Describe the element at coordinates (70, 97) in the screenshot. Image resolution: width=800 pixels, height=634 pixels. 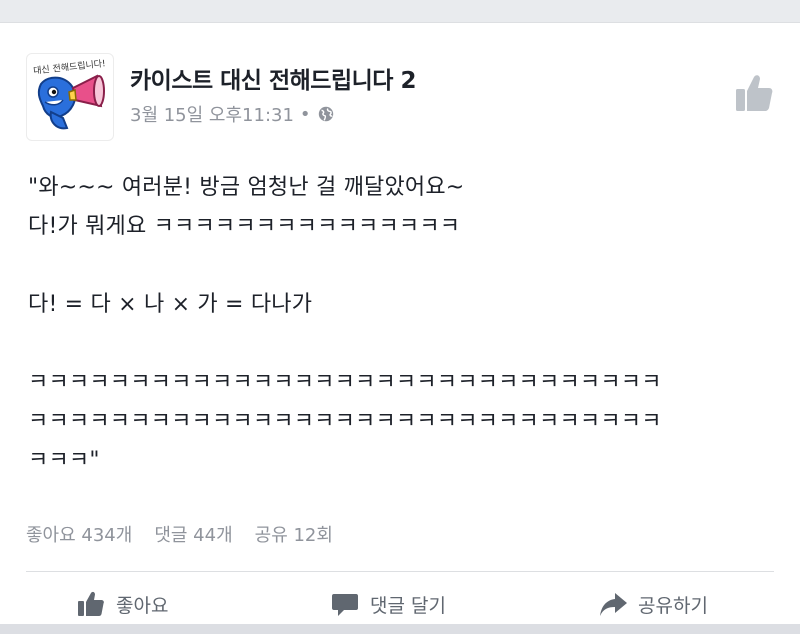
I see `avatar: 대신 전해드립니다!` at that location.